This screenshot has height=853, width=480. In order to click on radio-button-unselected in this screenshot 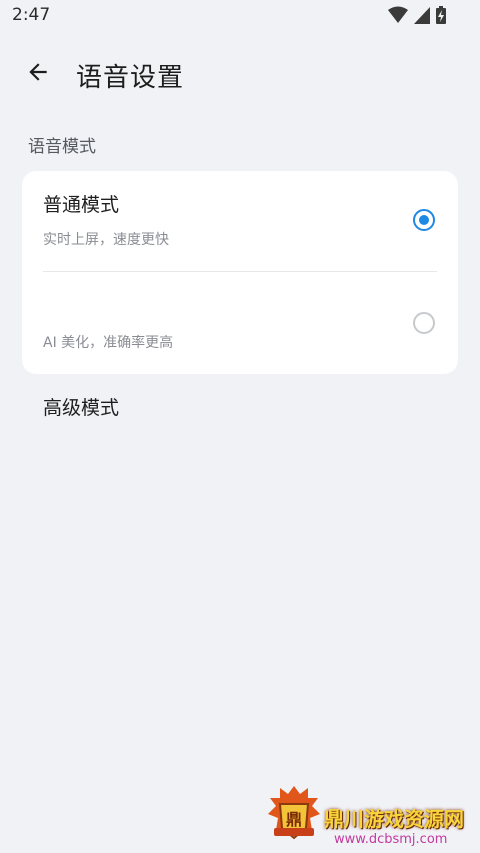, I will do `click(424, 323)`.